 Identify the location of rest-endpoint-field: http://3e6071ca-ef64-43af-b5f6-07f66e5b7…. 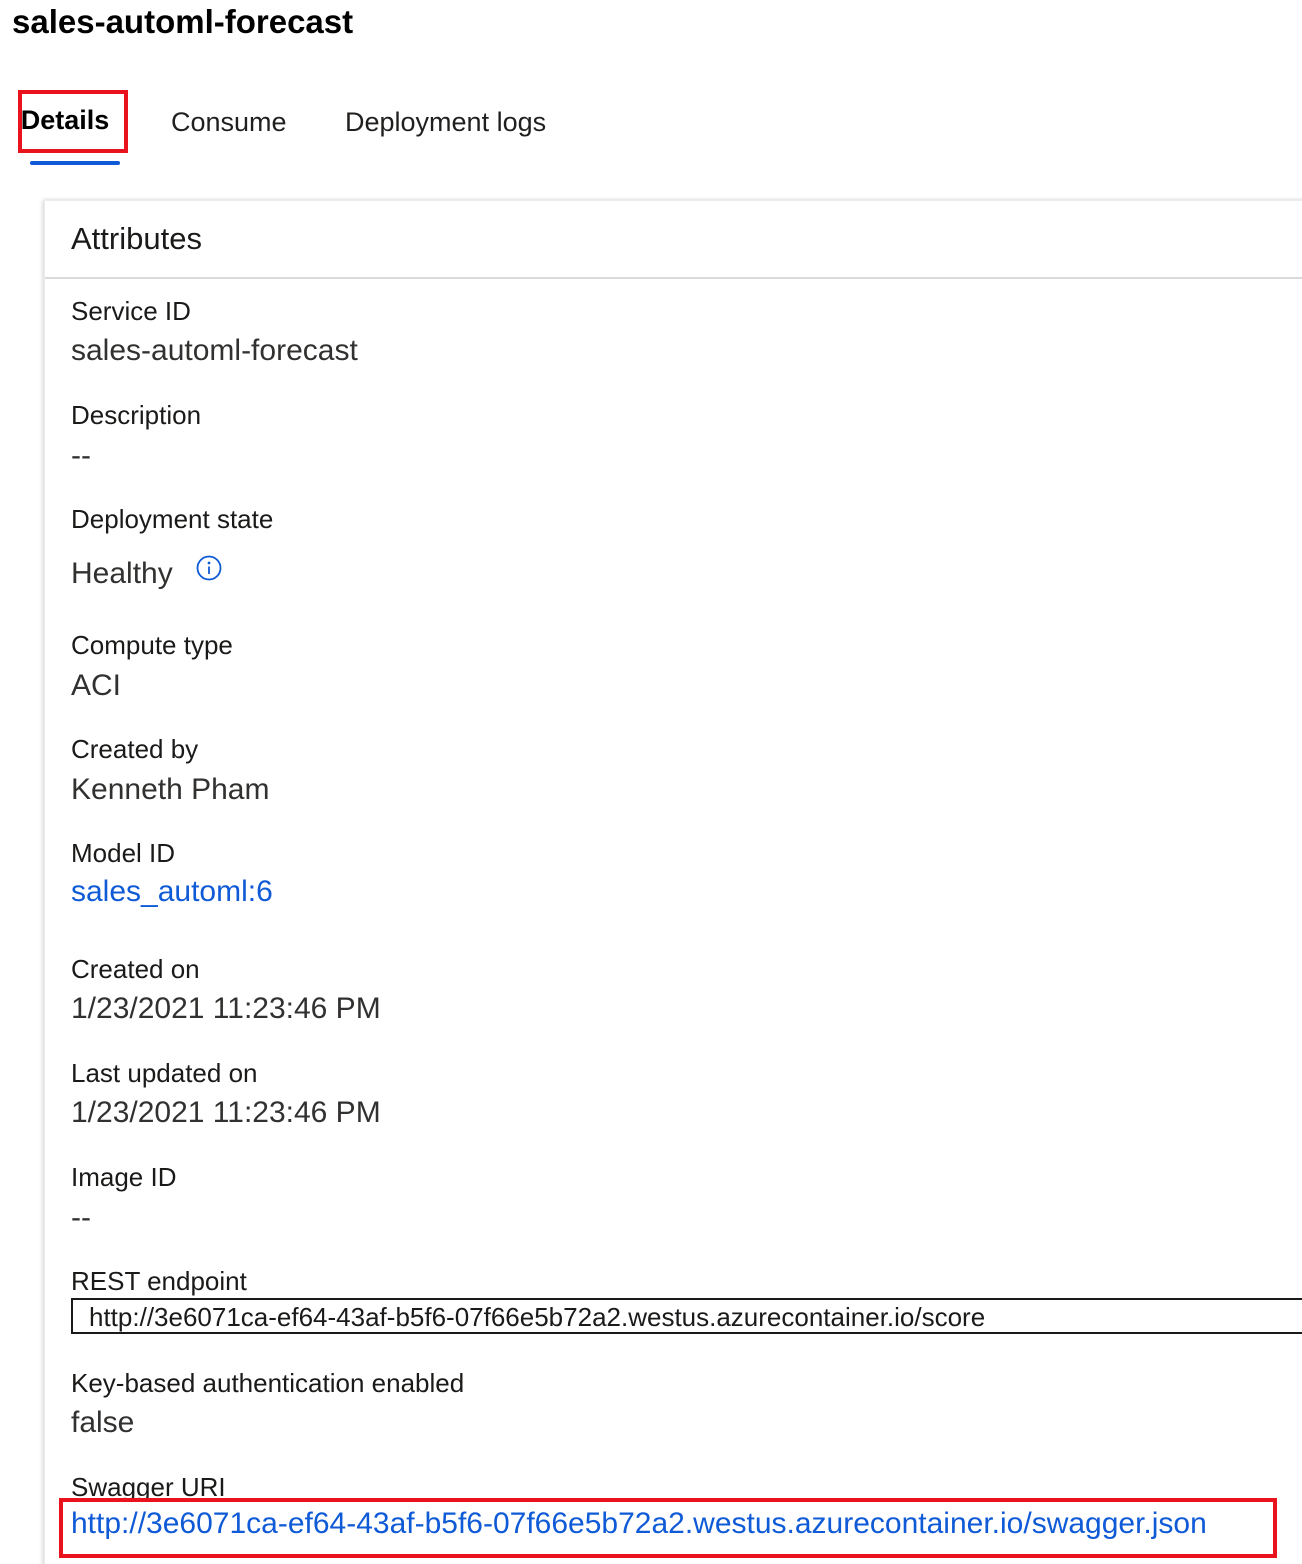
(686, 1316).